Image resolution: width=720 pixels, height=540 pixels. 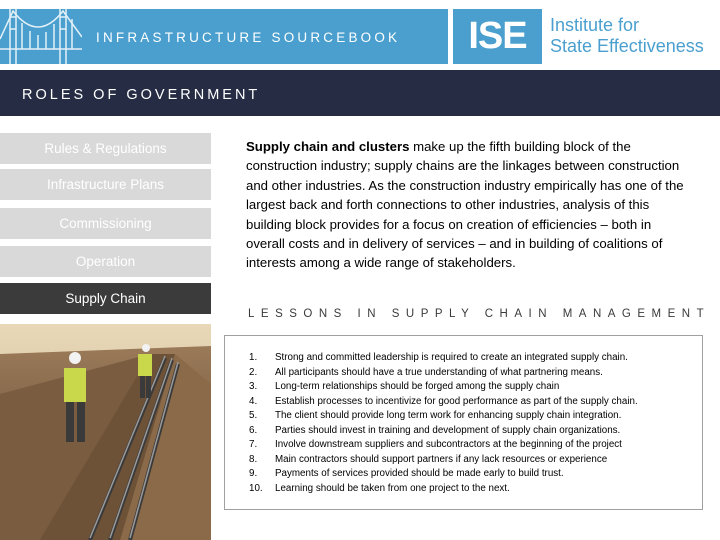 What do you see at coordinates (248, 37) in the screenshot?
I see `sourcebook-title: INFRASTRUCTURE SOURCEBOOK` at bounding box center [248, 37].